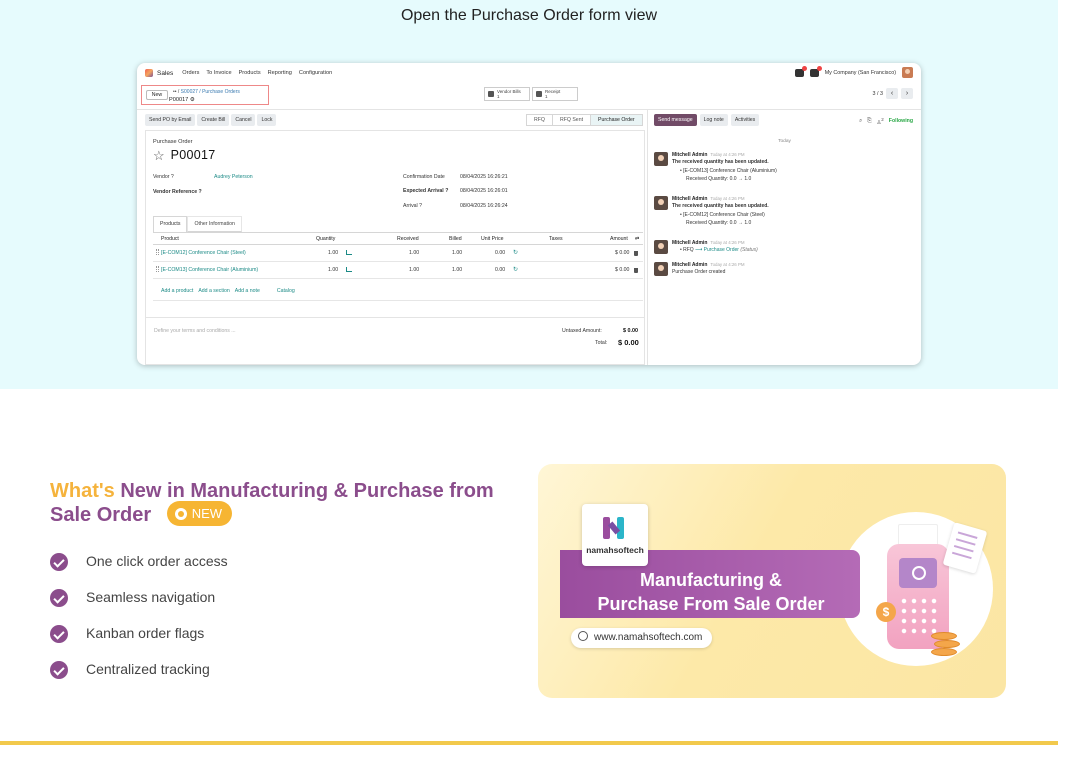 The image size is (1065, 763). I want to click on chatter-topbar: Send message Log note Activities, so click(707, 120).